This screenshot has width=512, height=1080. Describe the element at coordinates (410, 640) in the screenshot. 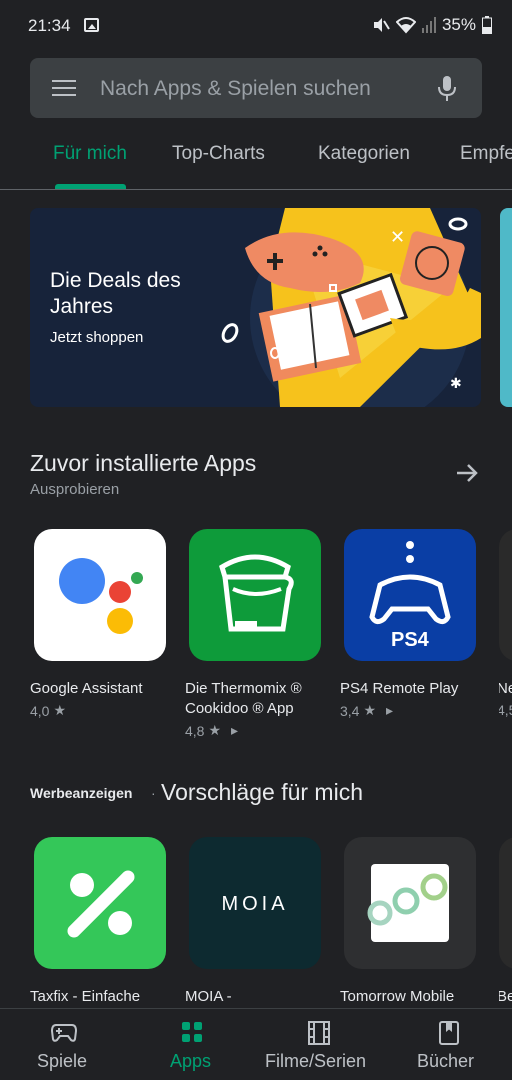

I see `ps4-label: PS4` at that location.